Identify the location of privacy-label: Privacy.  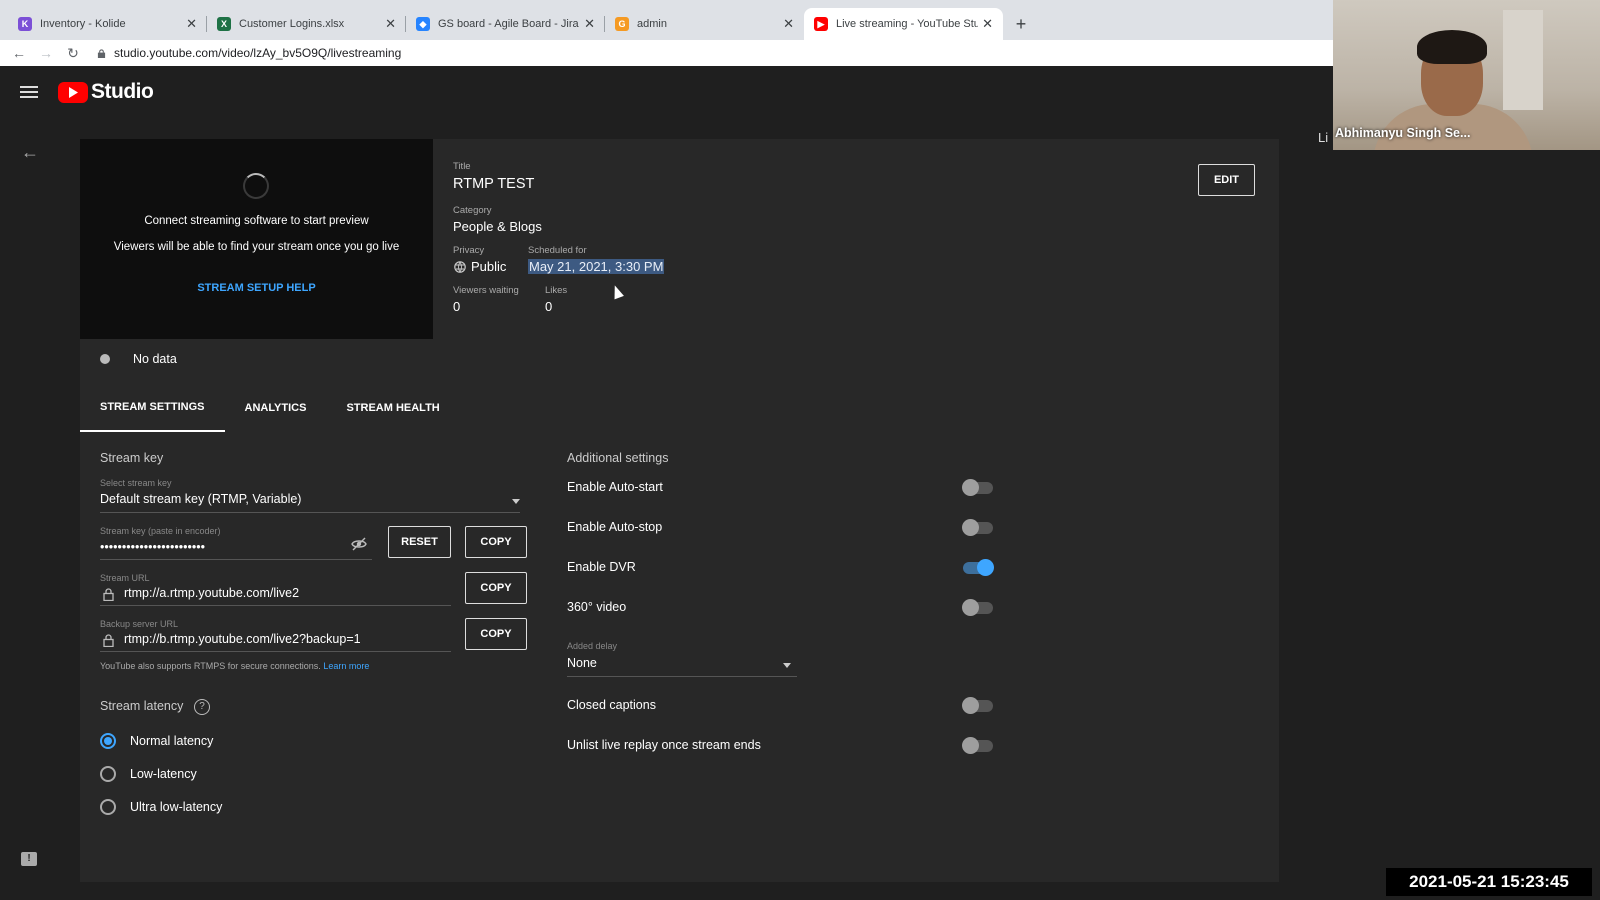
(469, 250).